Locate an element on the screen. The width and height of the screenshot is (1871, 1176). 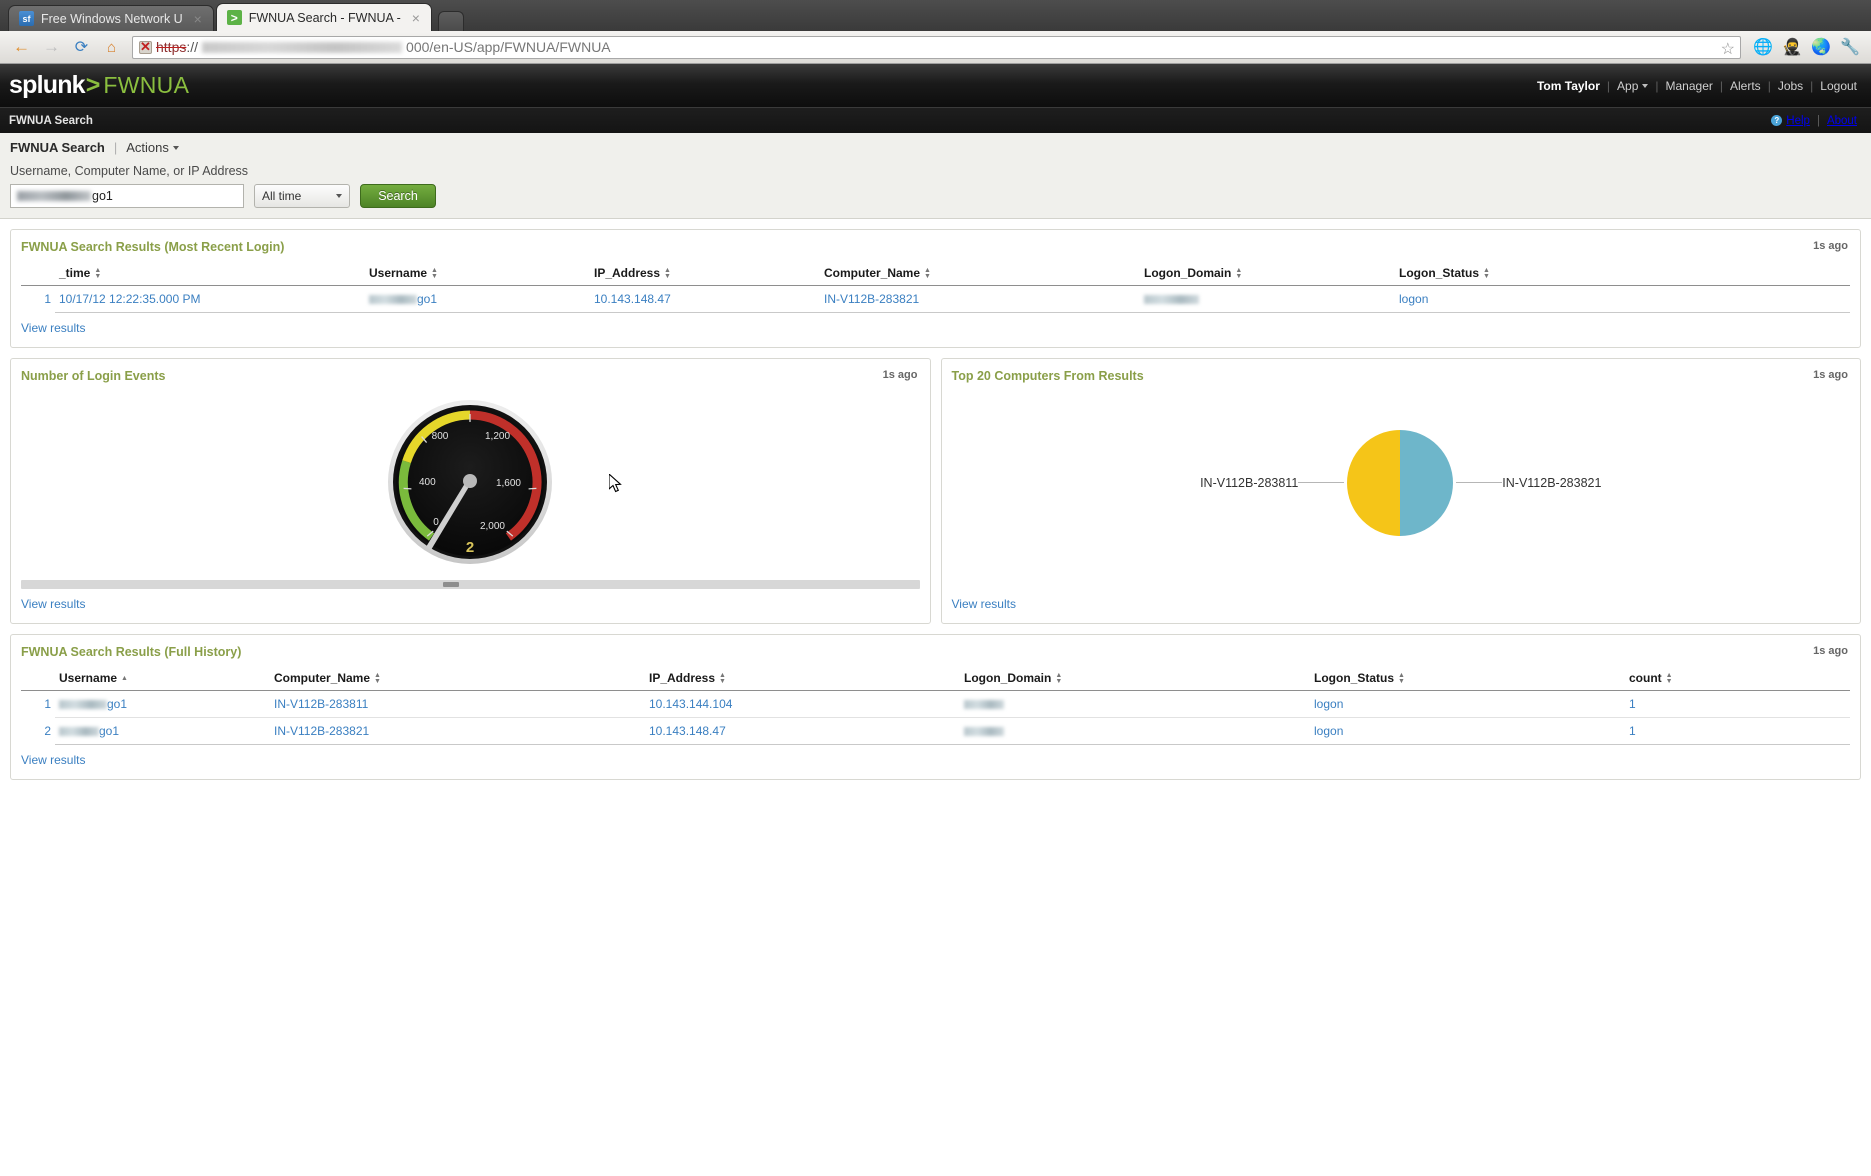
panel-title: FWNUA Search Results (Full History) is located at coordinates (131, 652).